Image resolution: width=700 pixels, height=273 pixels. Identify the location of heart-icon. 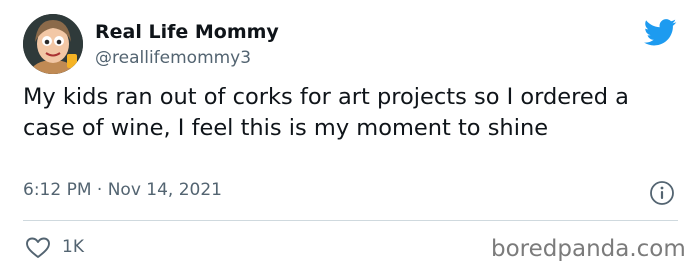
(38, 248).